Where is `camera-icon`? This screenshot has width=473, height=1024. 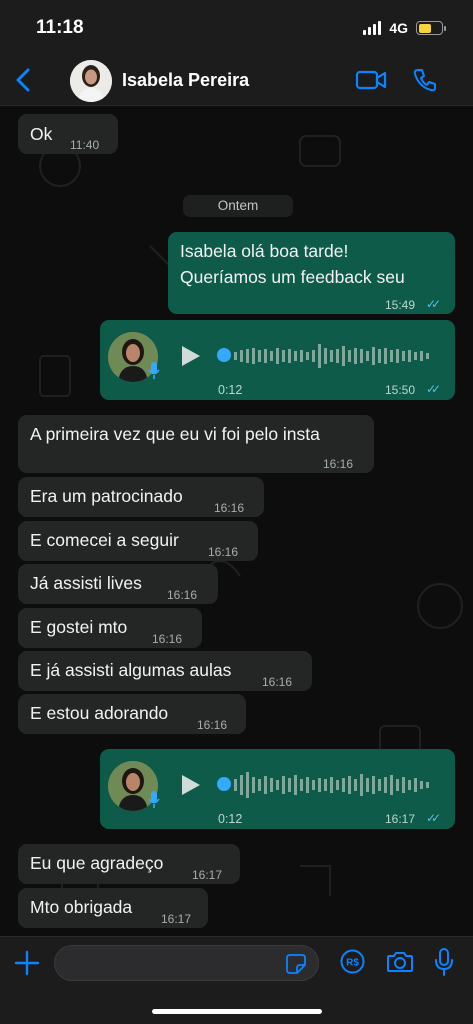
camera-icon is located at coordinates (400, 961).